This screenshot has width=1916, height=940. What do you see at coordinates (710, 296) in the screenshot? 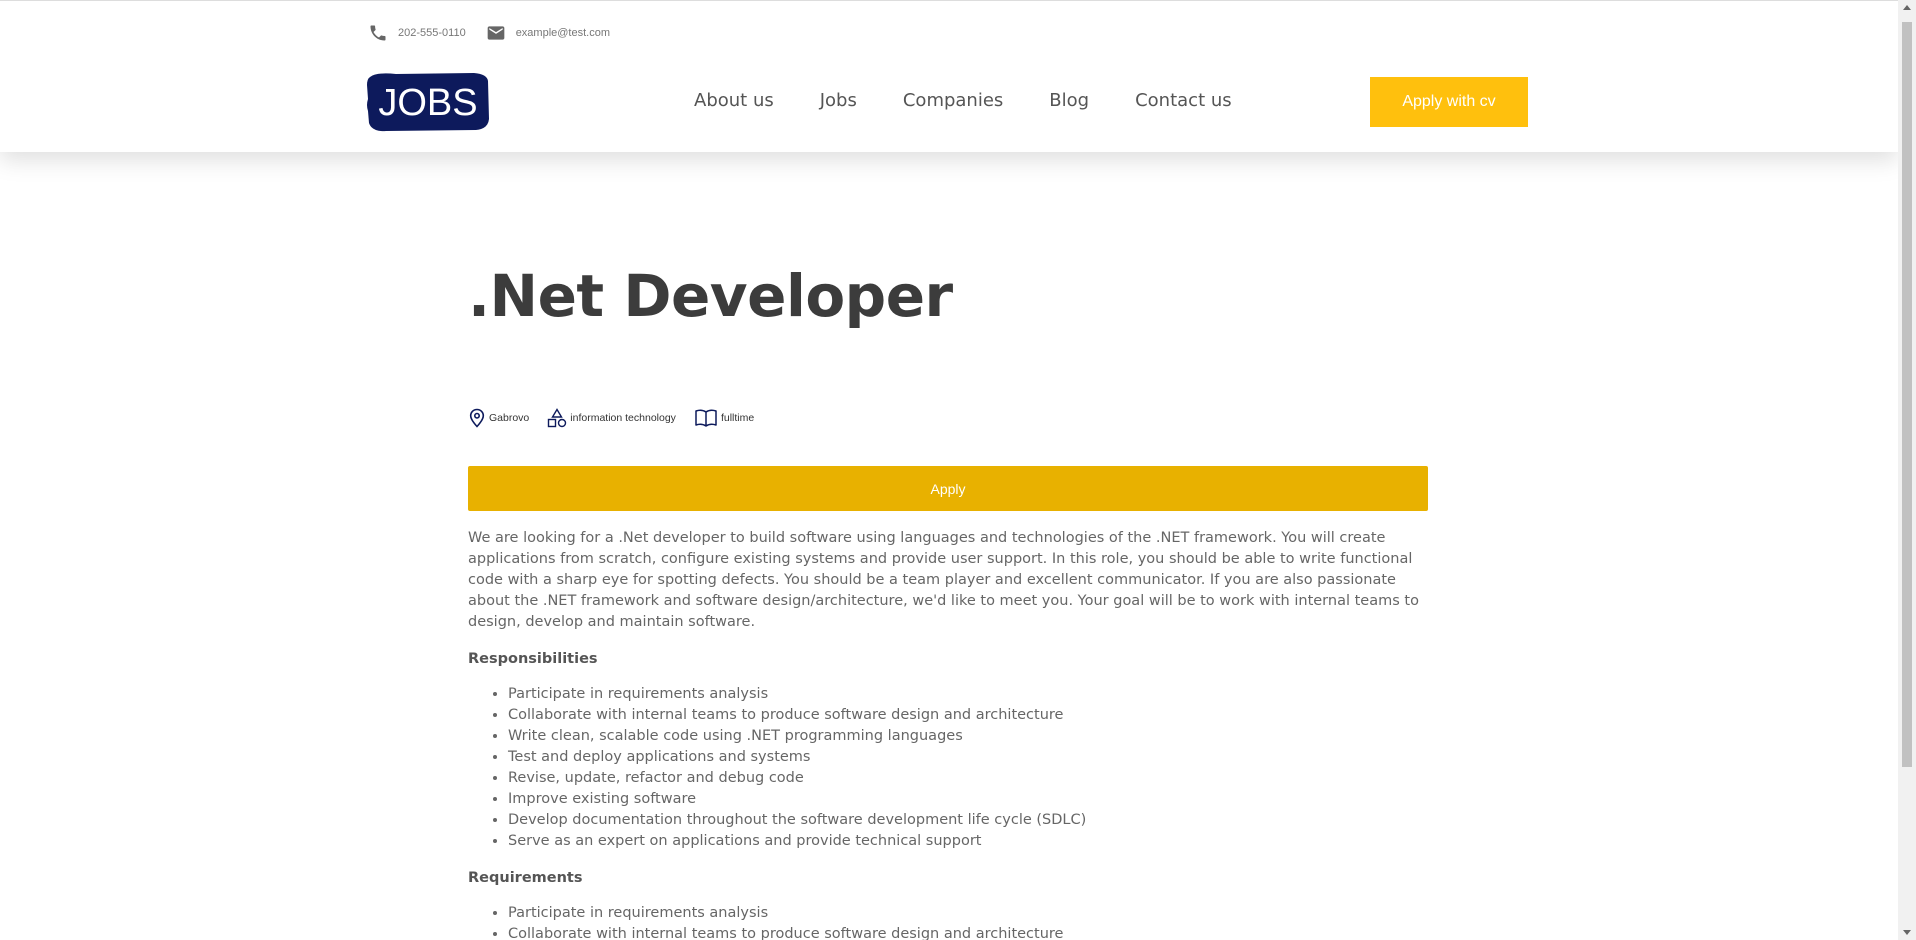
I see `job-title: .Net Developer` at bounding box center [710, 296].